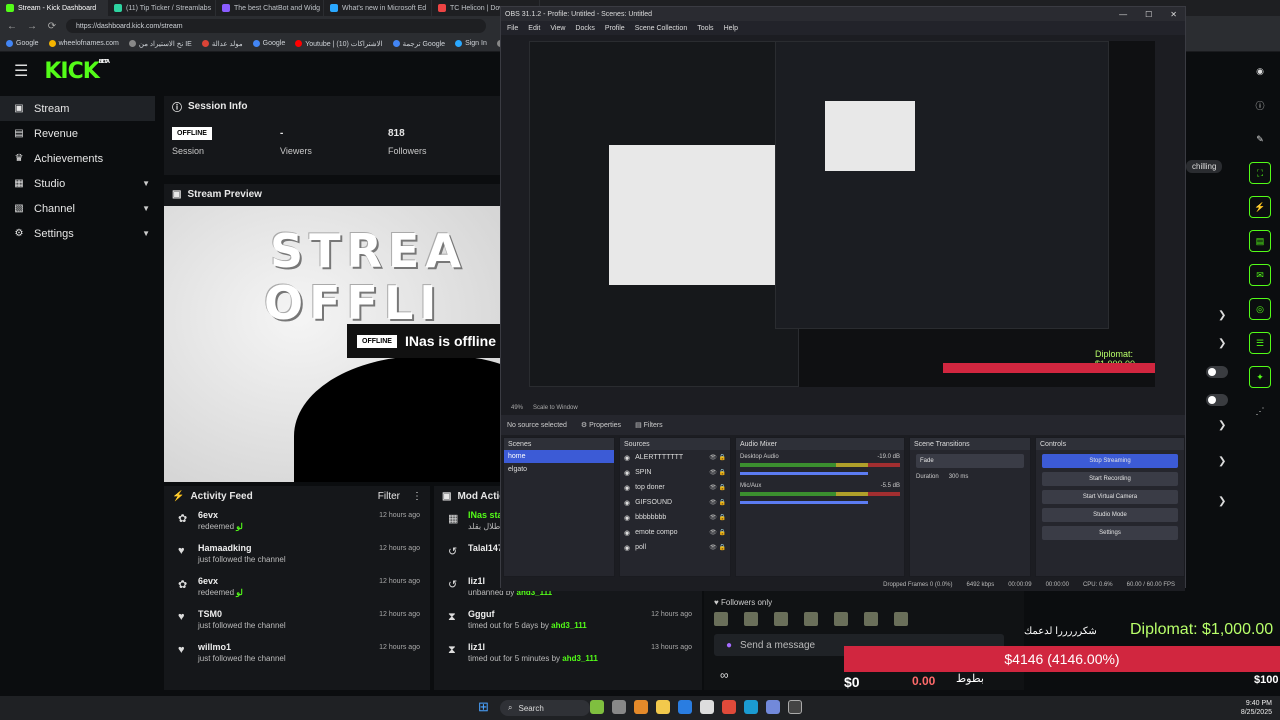 This screenshot has width=1280, height=720. I want to click on back-icon: ←, so click(12, 26).